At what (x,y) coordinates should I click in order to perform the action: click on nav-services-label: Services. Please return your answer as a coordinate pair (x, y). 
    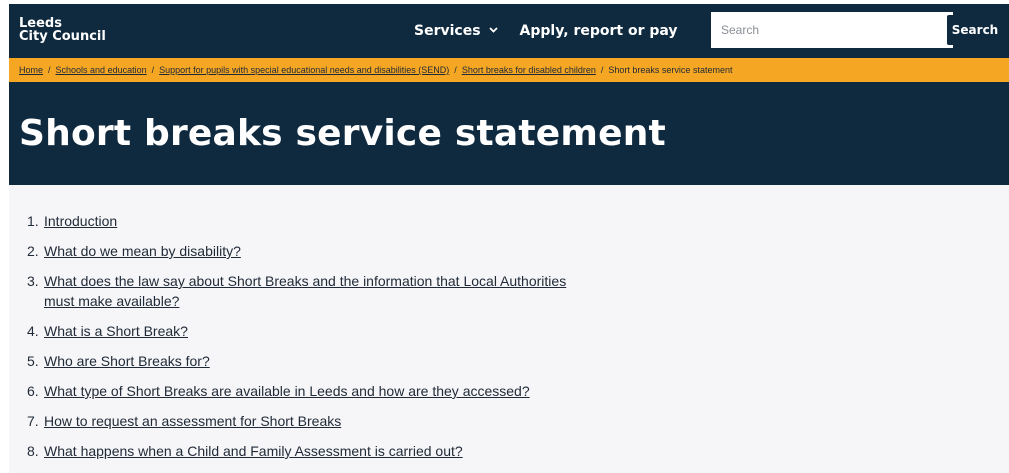
    Looking at the image, I should click on (447, 31).